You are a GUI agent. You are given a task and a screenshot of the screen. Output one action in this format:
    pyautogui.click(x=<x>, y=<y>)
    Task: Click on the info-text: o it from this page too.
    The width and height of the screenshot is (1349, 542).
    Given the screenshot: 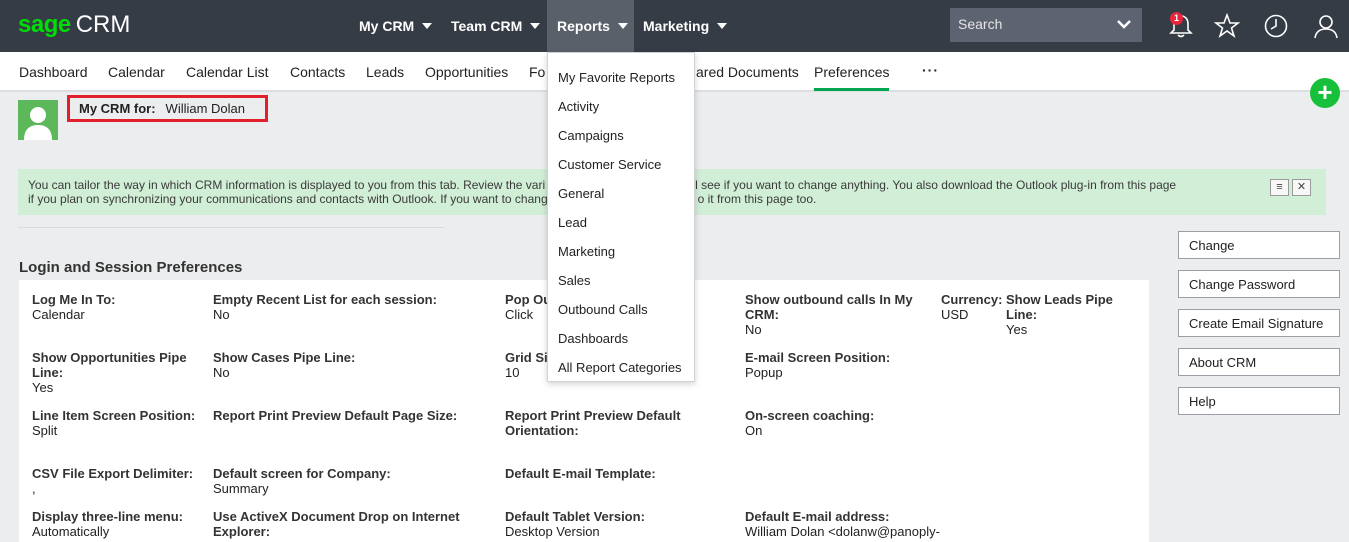 What is the action you would take?
    pyautogui.click(x=757, y=199)
    